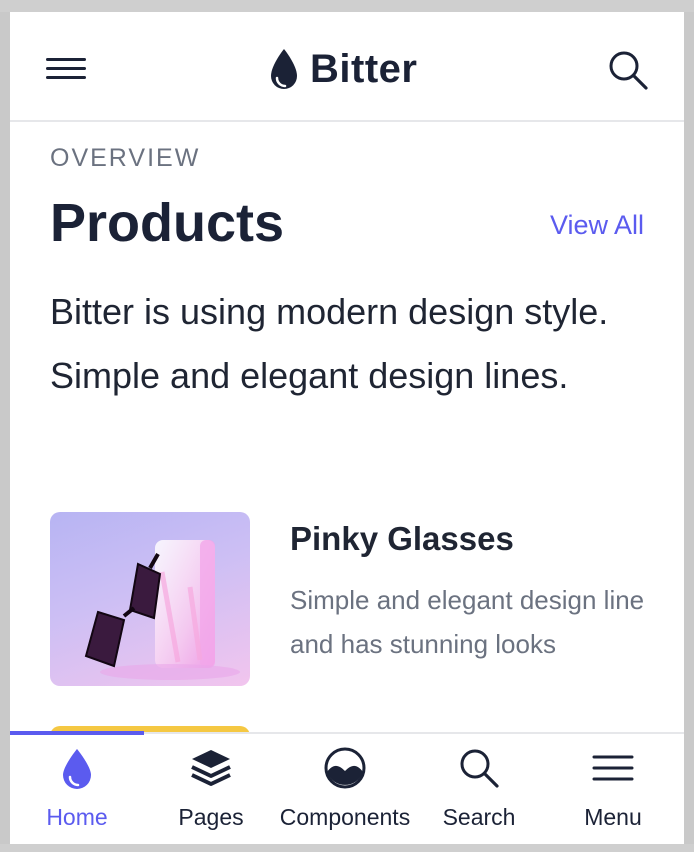  I want to click on nav-label-search: Search, so click(479, 817).